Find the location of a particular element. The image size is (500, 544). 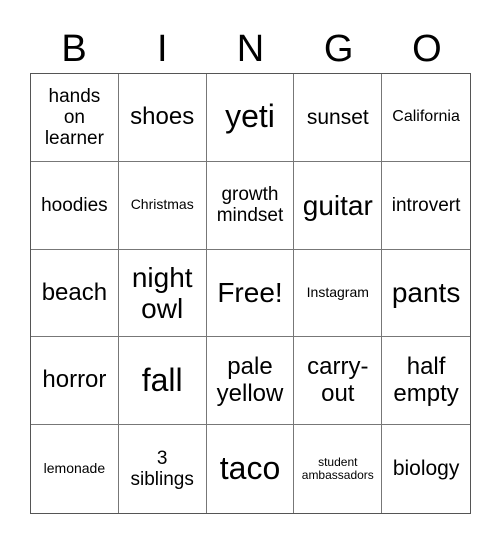

bingo-cell-label: fall is located at coordinates (162, 379).